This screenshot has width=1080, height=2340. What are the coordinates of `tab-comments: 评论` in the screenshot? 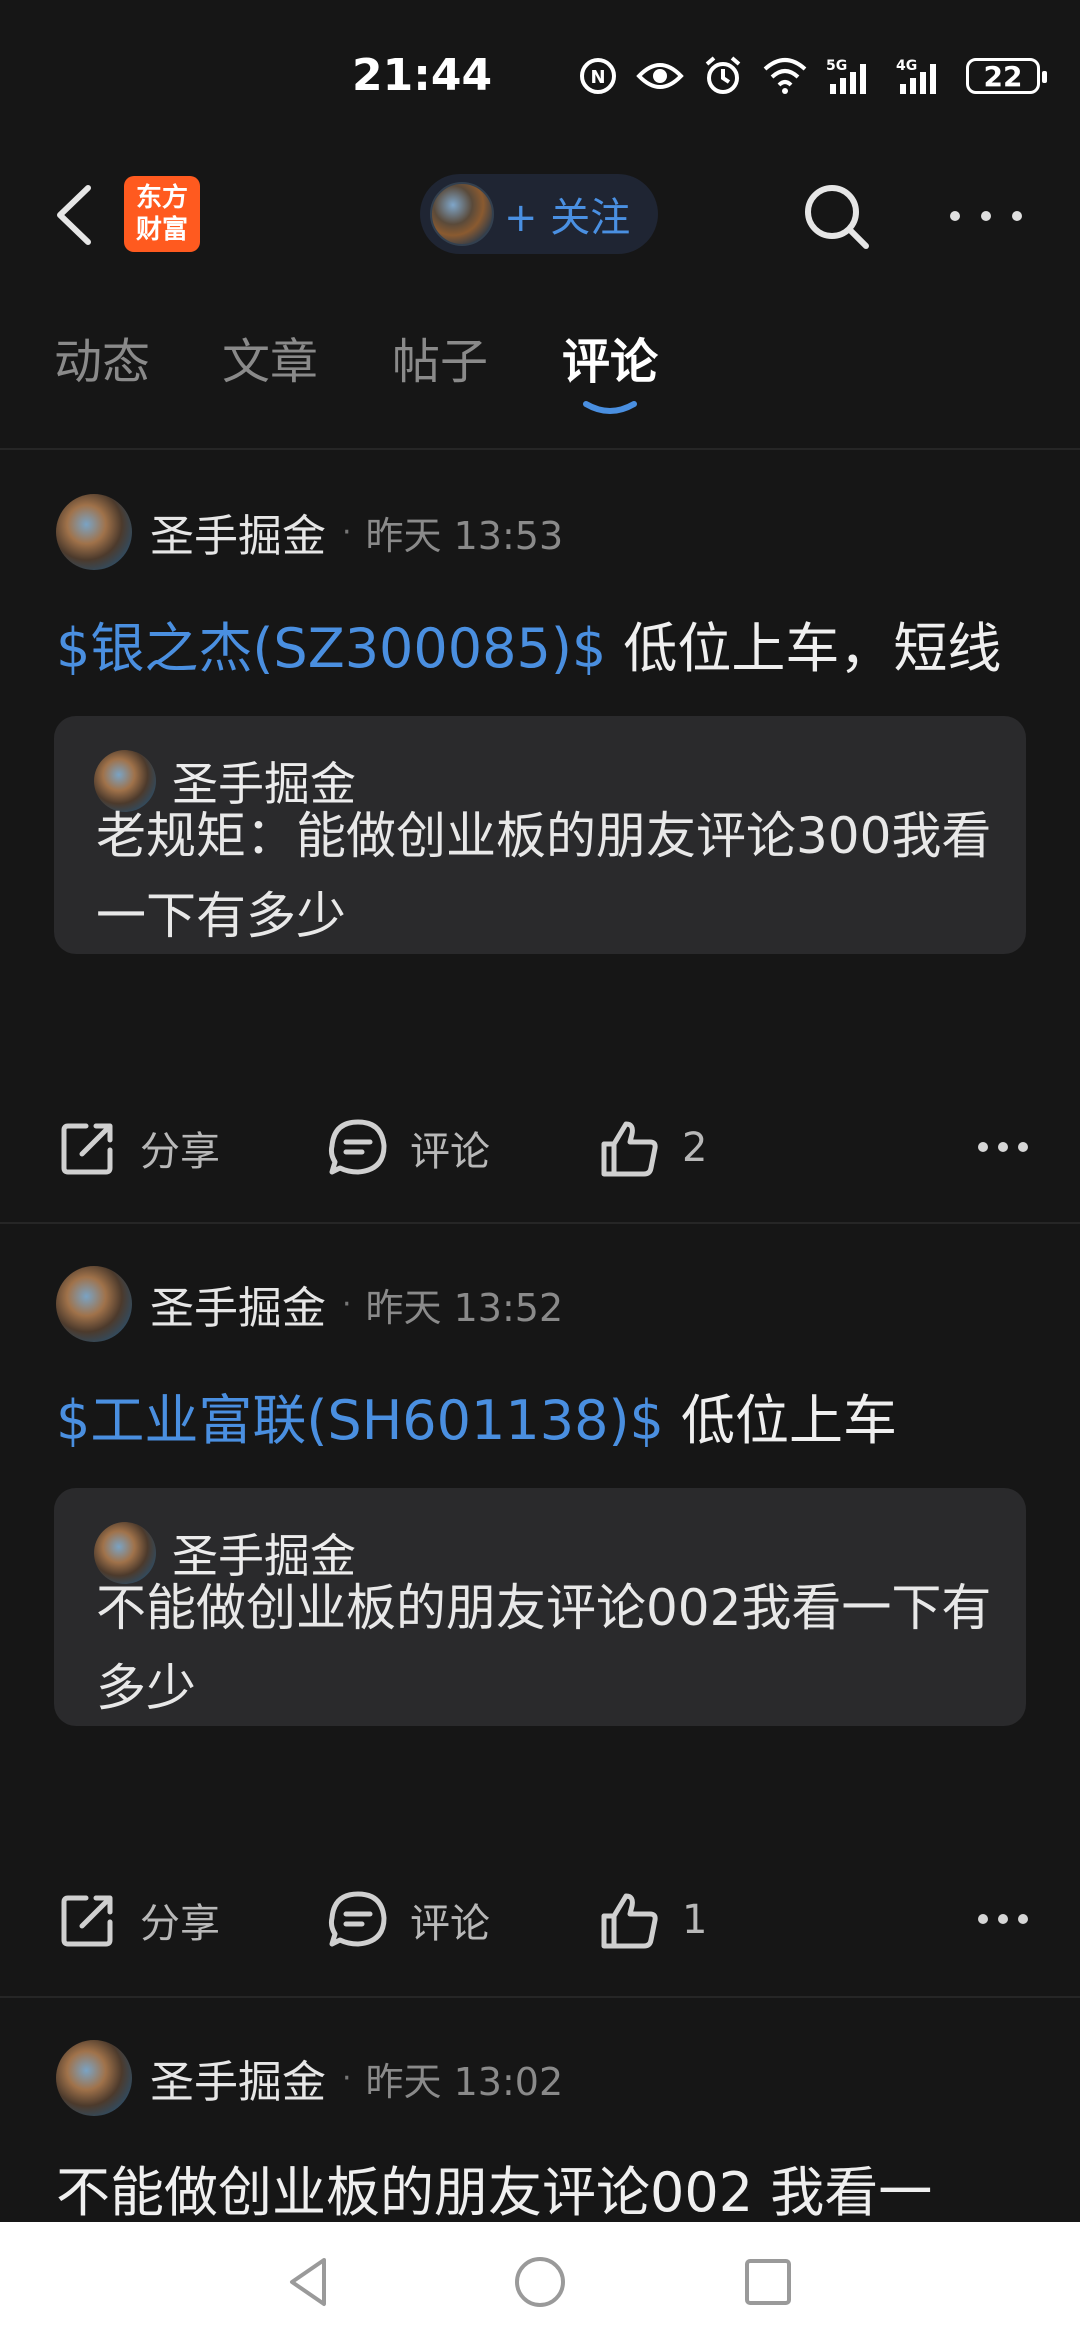 It's located at (610, 357).